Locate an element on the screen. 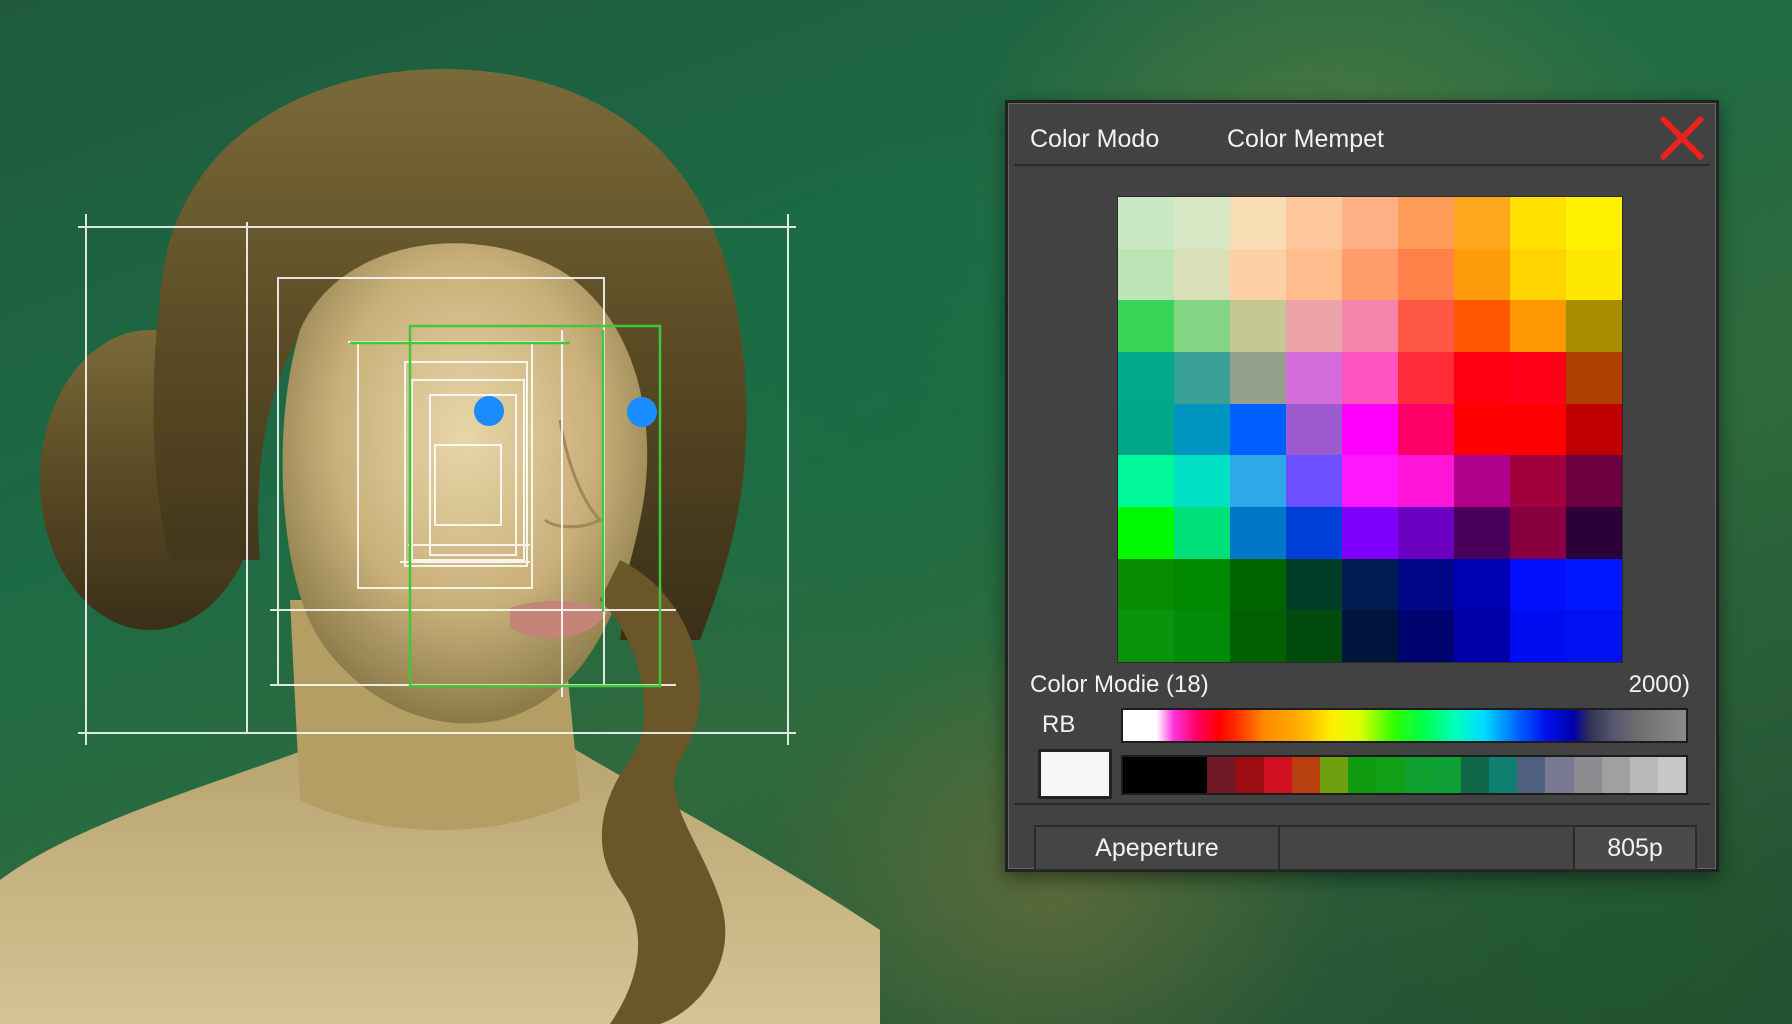 This screenshot has height=1024, width=1792. close-icon is located at coordinates (1681, 138).